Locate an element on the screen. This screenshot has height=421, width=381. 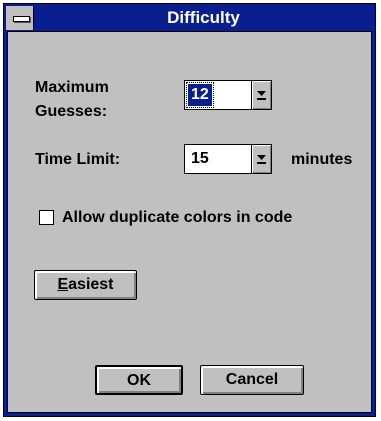
max-guesses-dropdown-button is located at coordinates (261, 95).